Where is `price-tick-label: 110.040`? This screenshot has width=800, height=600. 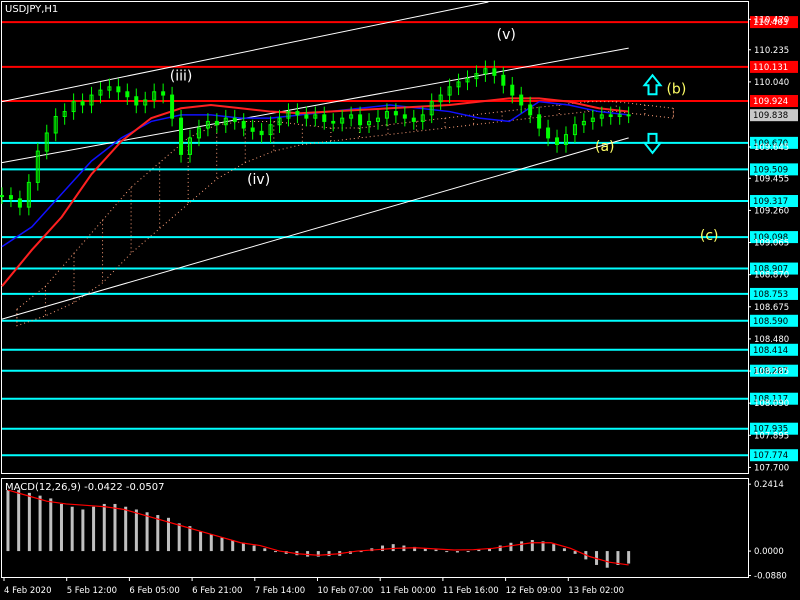 price-tick-label: 110.040 is located at coordinates (771, 83).